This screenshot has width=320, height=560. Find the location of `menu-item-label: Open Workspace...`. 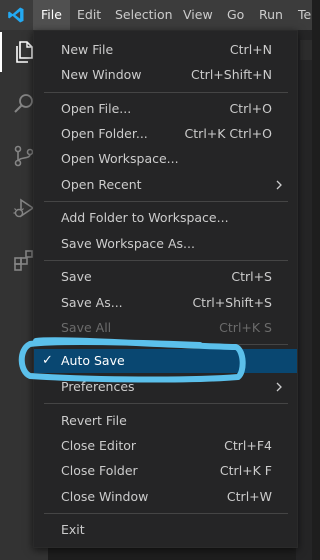

menu-item-label: Open Workspace... is located at coordinates (120, 158).